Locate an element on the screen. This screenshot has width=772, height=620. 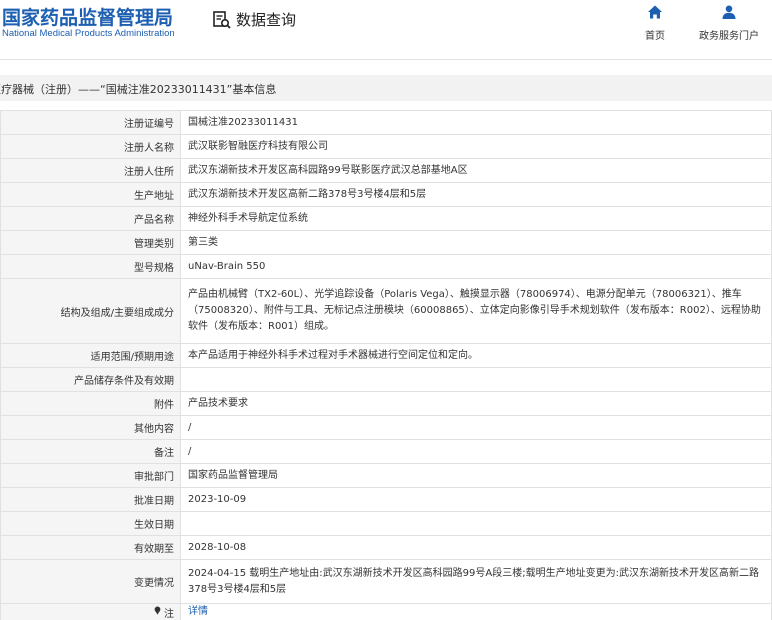
site-logo-cn: 国家药品监督管理局 is located at coordinates (87, 16).